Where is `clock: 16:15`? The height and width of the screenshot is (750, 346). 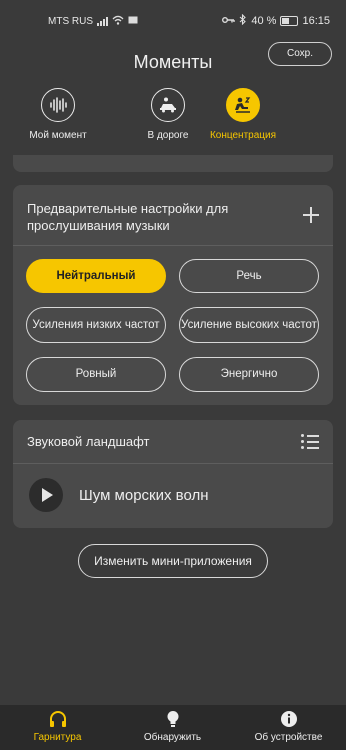 clock: 16:15 is located at coordinates (316, 21).